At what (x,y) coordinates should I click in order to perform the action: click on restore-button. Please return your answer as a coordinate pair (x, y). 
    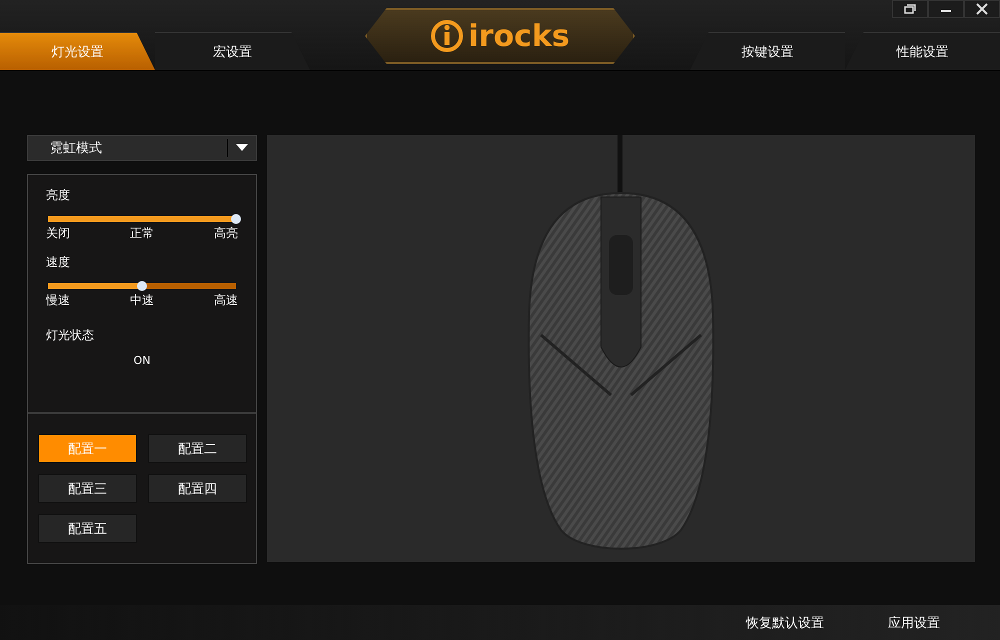
    Looking at the image, I should click on (910, 9).